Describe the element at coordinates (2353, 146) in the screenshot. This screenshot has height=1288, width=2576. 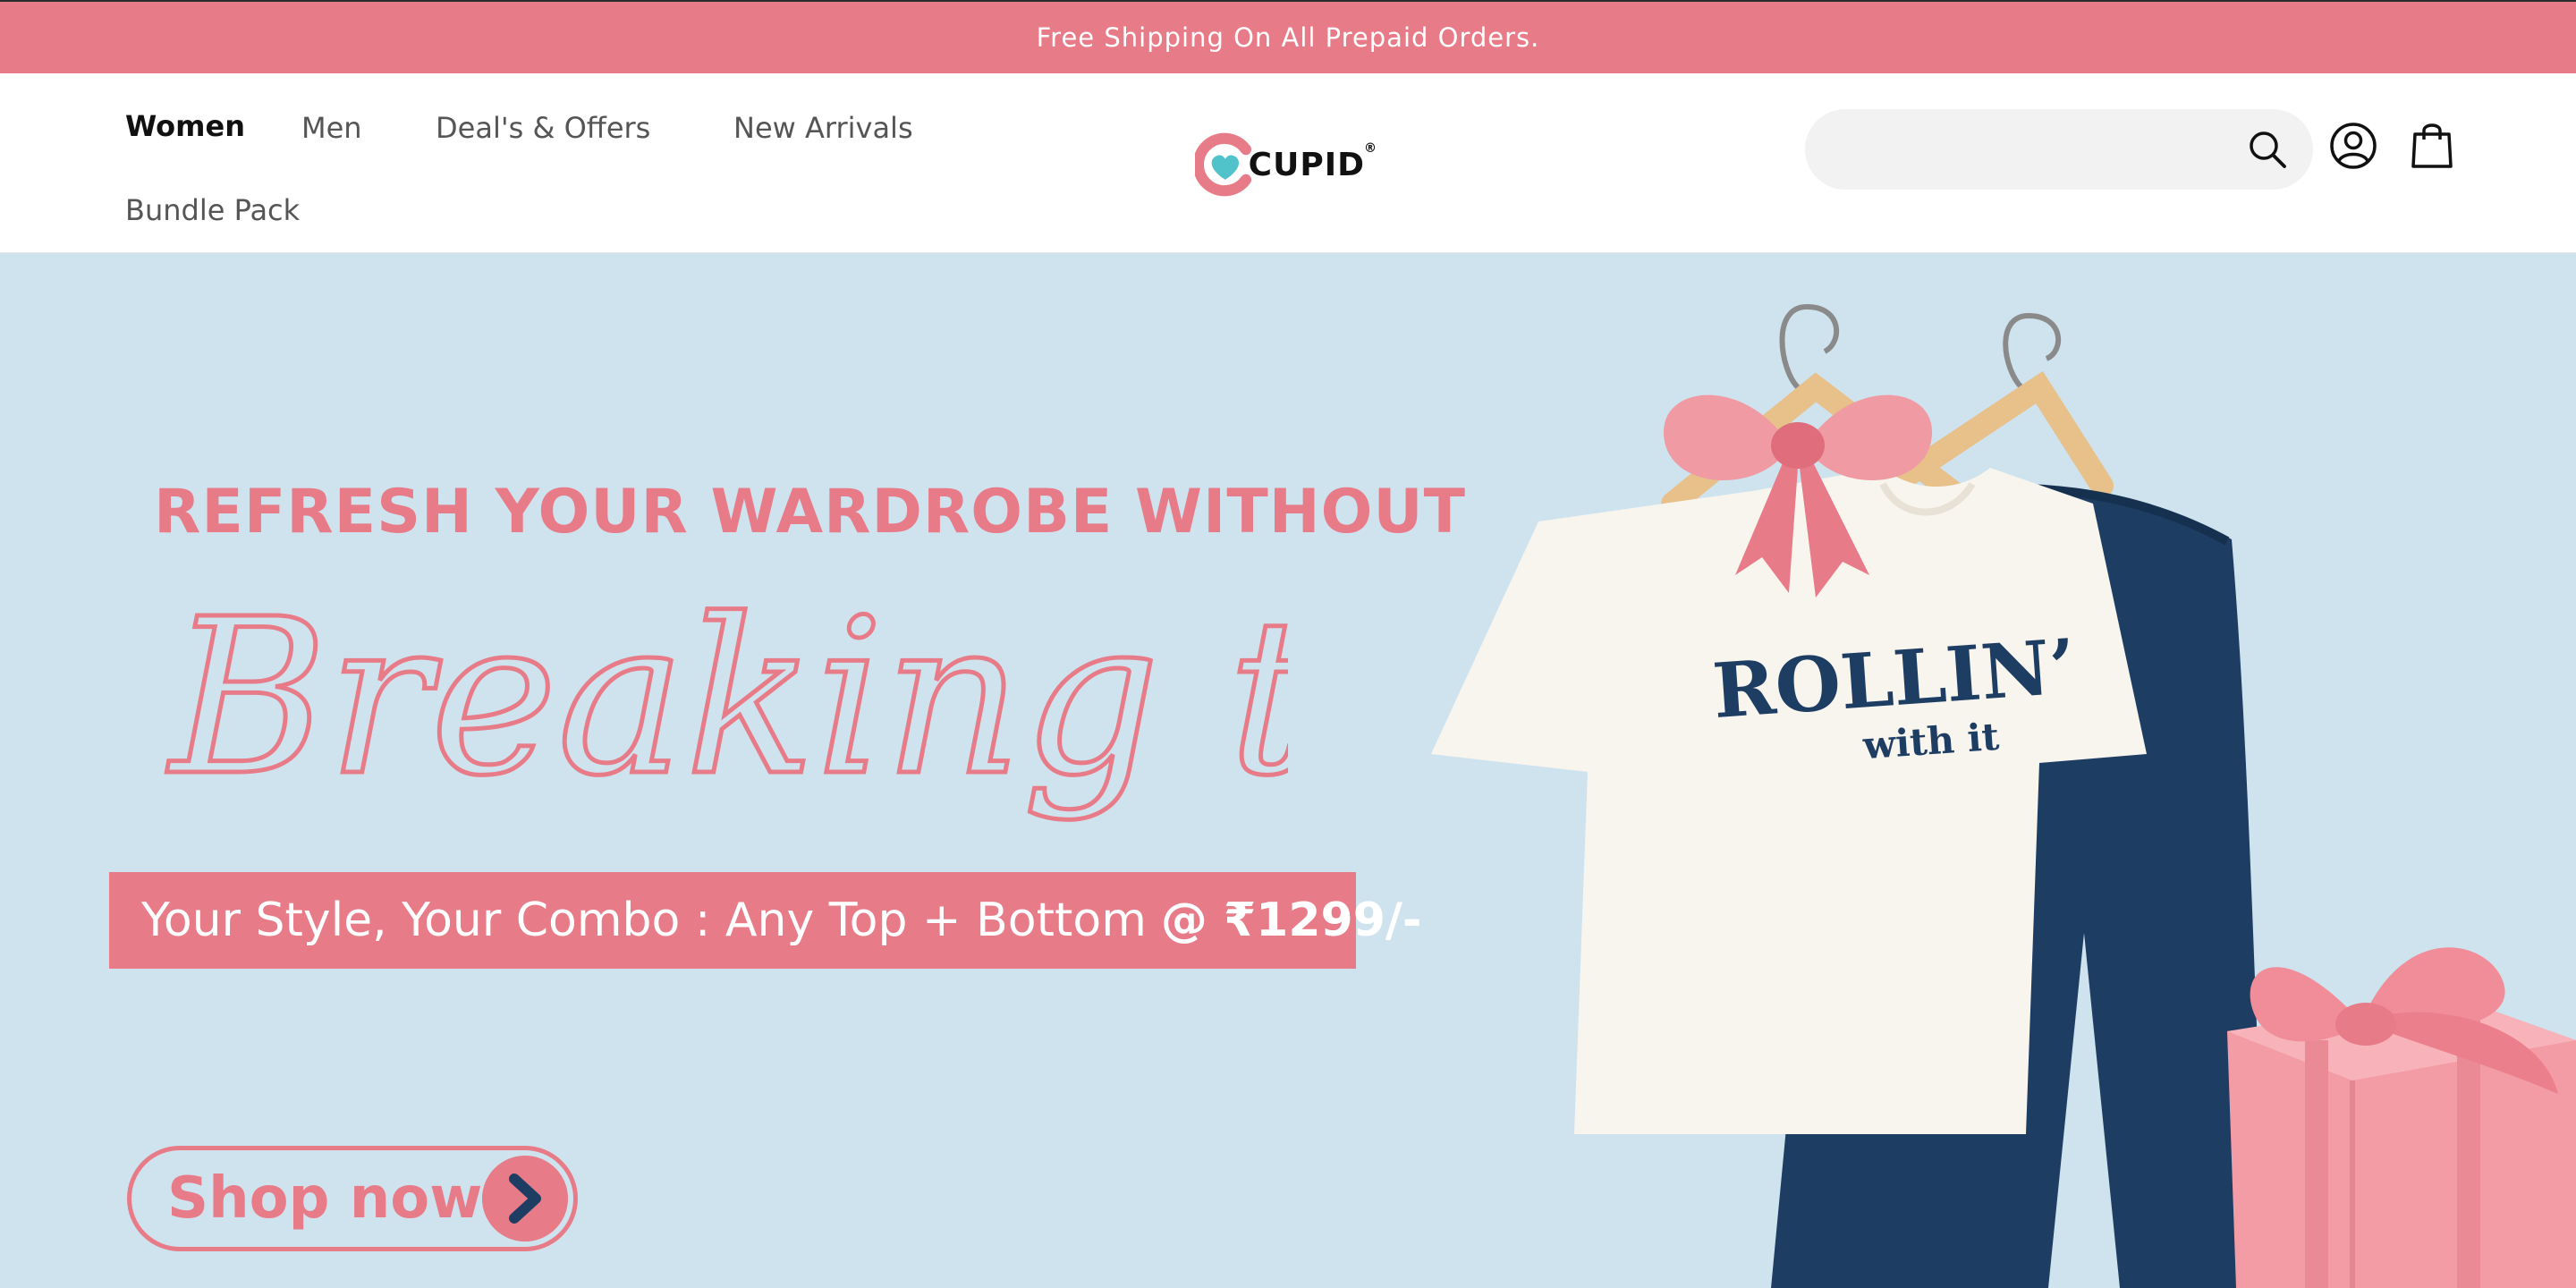
I see `user-icon` at that location.